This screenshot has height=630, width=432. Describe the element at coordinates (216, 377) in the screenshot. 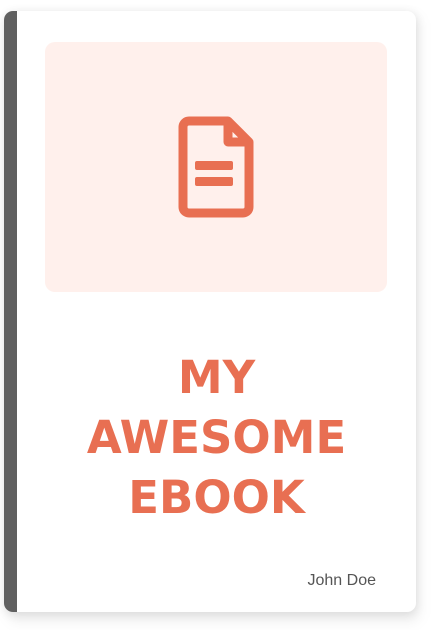

I see `book-title-line-1: MY` at that location.